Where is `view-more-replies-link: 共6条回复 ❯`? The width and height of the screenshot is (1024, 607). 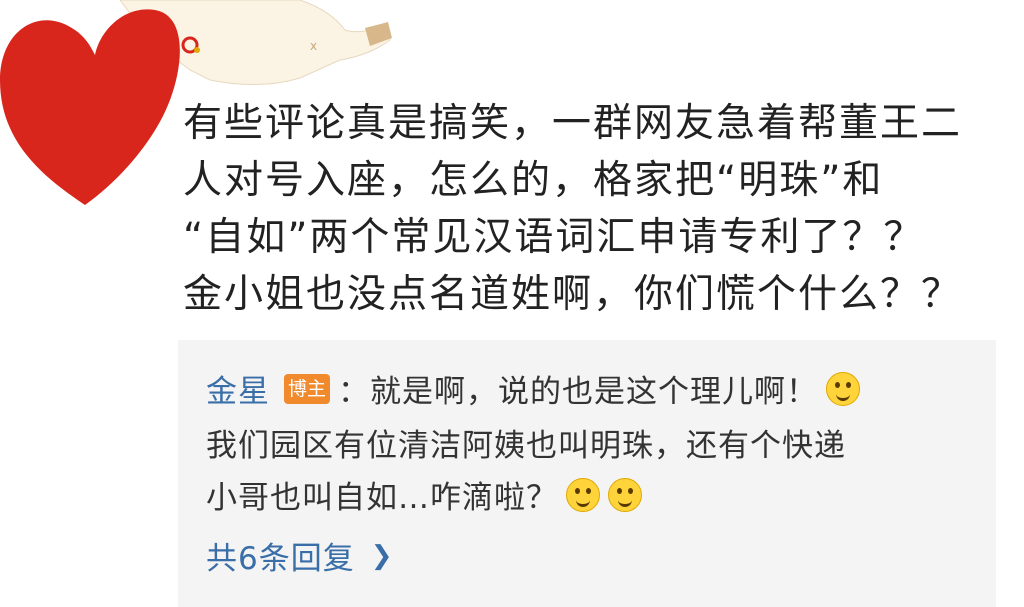 view-more-replies-link: 共6条回复 ❯ is located at coordinates (300, 555).